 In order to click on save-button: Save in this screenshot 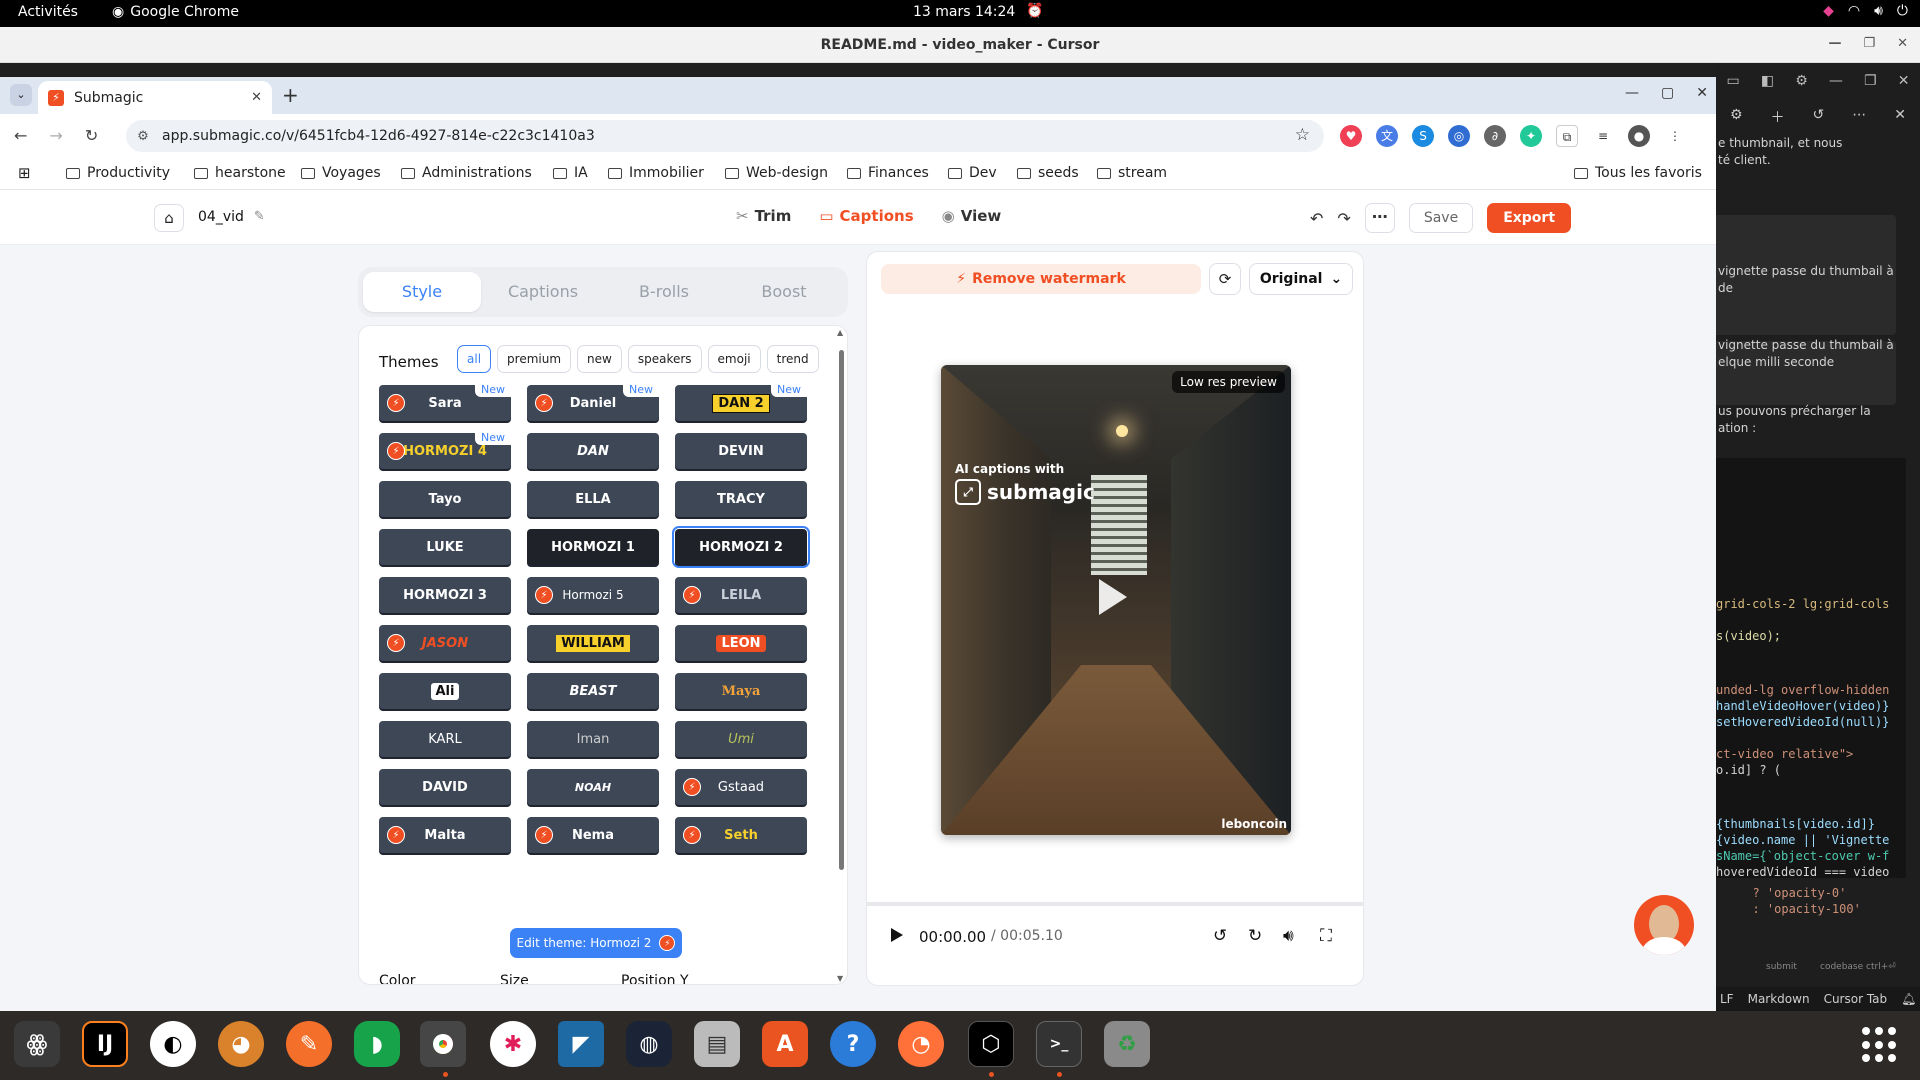, I will do `click(1441, 218)`.